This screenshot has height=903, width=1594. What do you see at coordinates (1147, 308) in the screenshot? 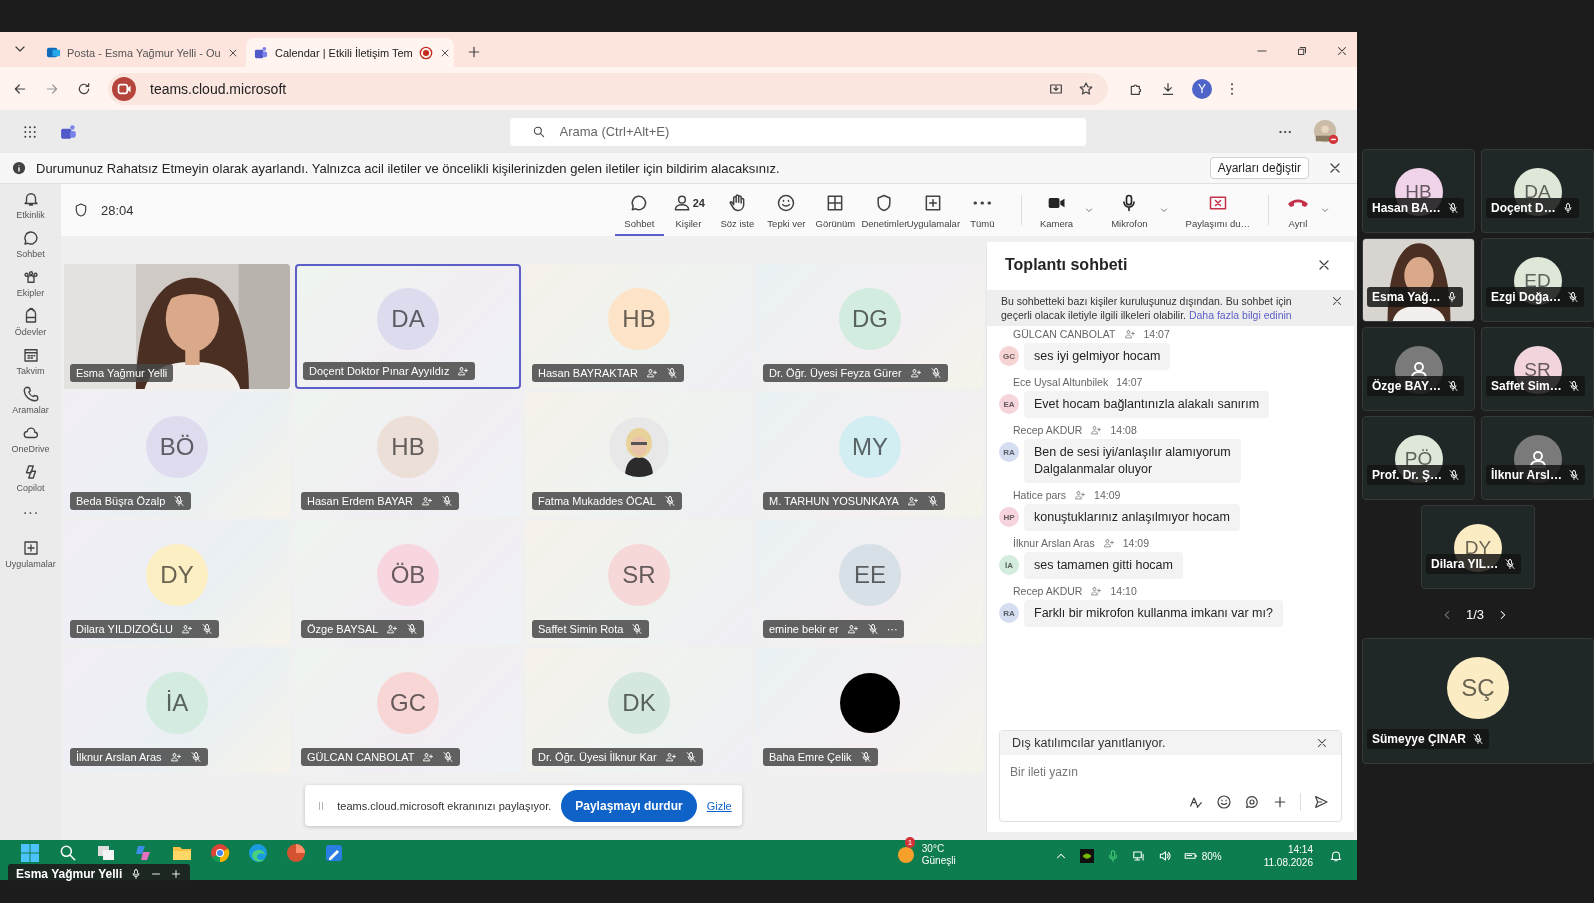
I see `external-notice: Bu sohbetteki bazı kişiler kuruluşunuz dışından. Bu sohbet için geçerli olacak iletiyle ilgili ilkeleri olabilir. Daha fazla bilgi edinin` at bounding box center [1147, 308].